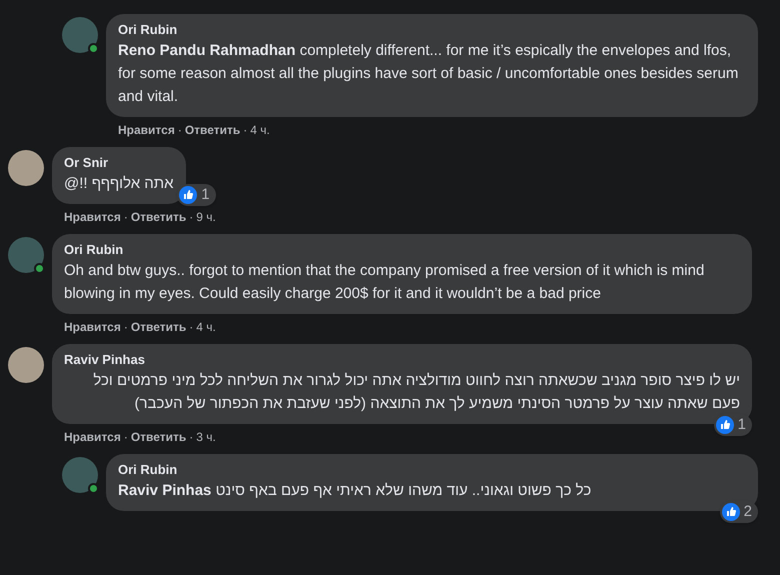  What do you see at coordinates (385, 282) in the screenshot?
I see `comment-text: Oh and btw guys.. forgot to mention that the company promised a free version of it which is mind blowing in my eyes. Could easily charge 200$ for it and it wouldn’t be a bad price` at bounding box center [385, 282].